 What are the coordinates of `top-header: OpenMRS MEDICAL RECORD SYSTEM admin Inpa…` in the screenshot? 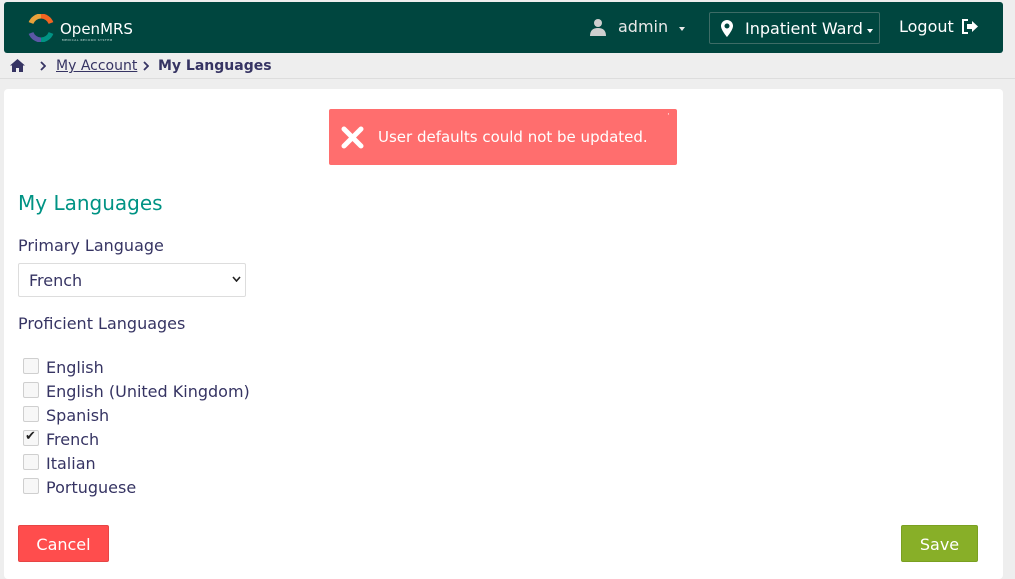 It's located at (503, 27).